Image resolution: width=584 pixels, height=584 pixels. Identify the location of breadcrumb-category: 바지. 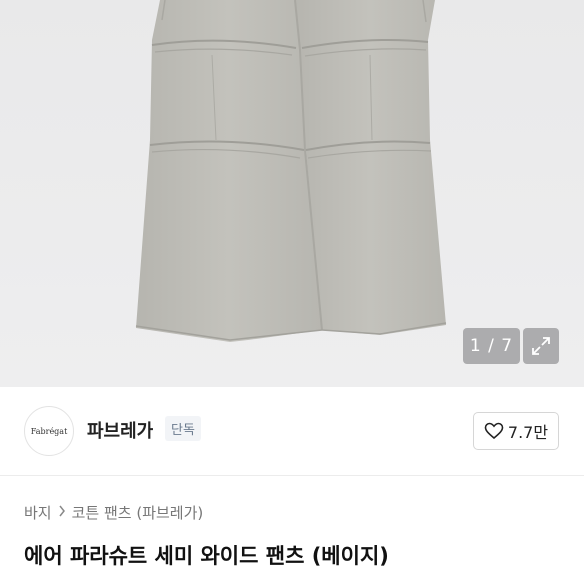
(38, 512).